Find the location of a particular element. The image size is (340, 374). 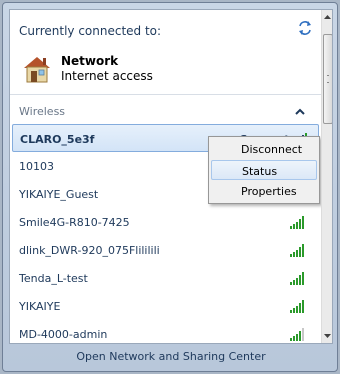

open-network-center-link: Open Network and Sharing Center is located at coordinates (171, 356).